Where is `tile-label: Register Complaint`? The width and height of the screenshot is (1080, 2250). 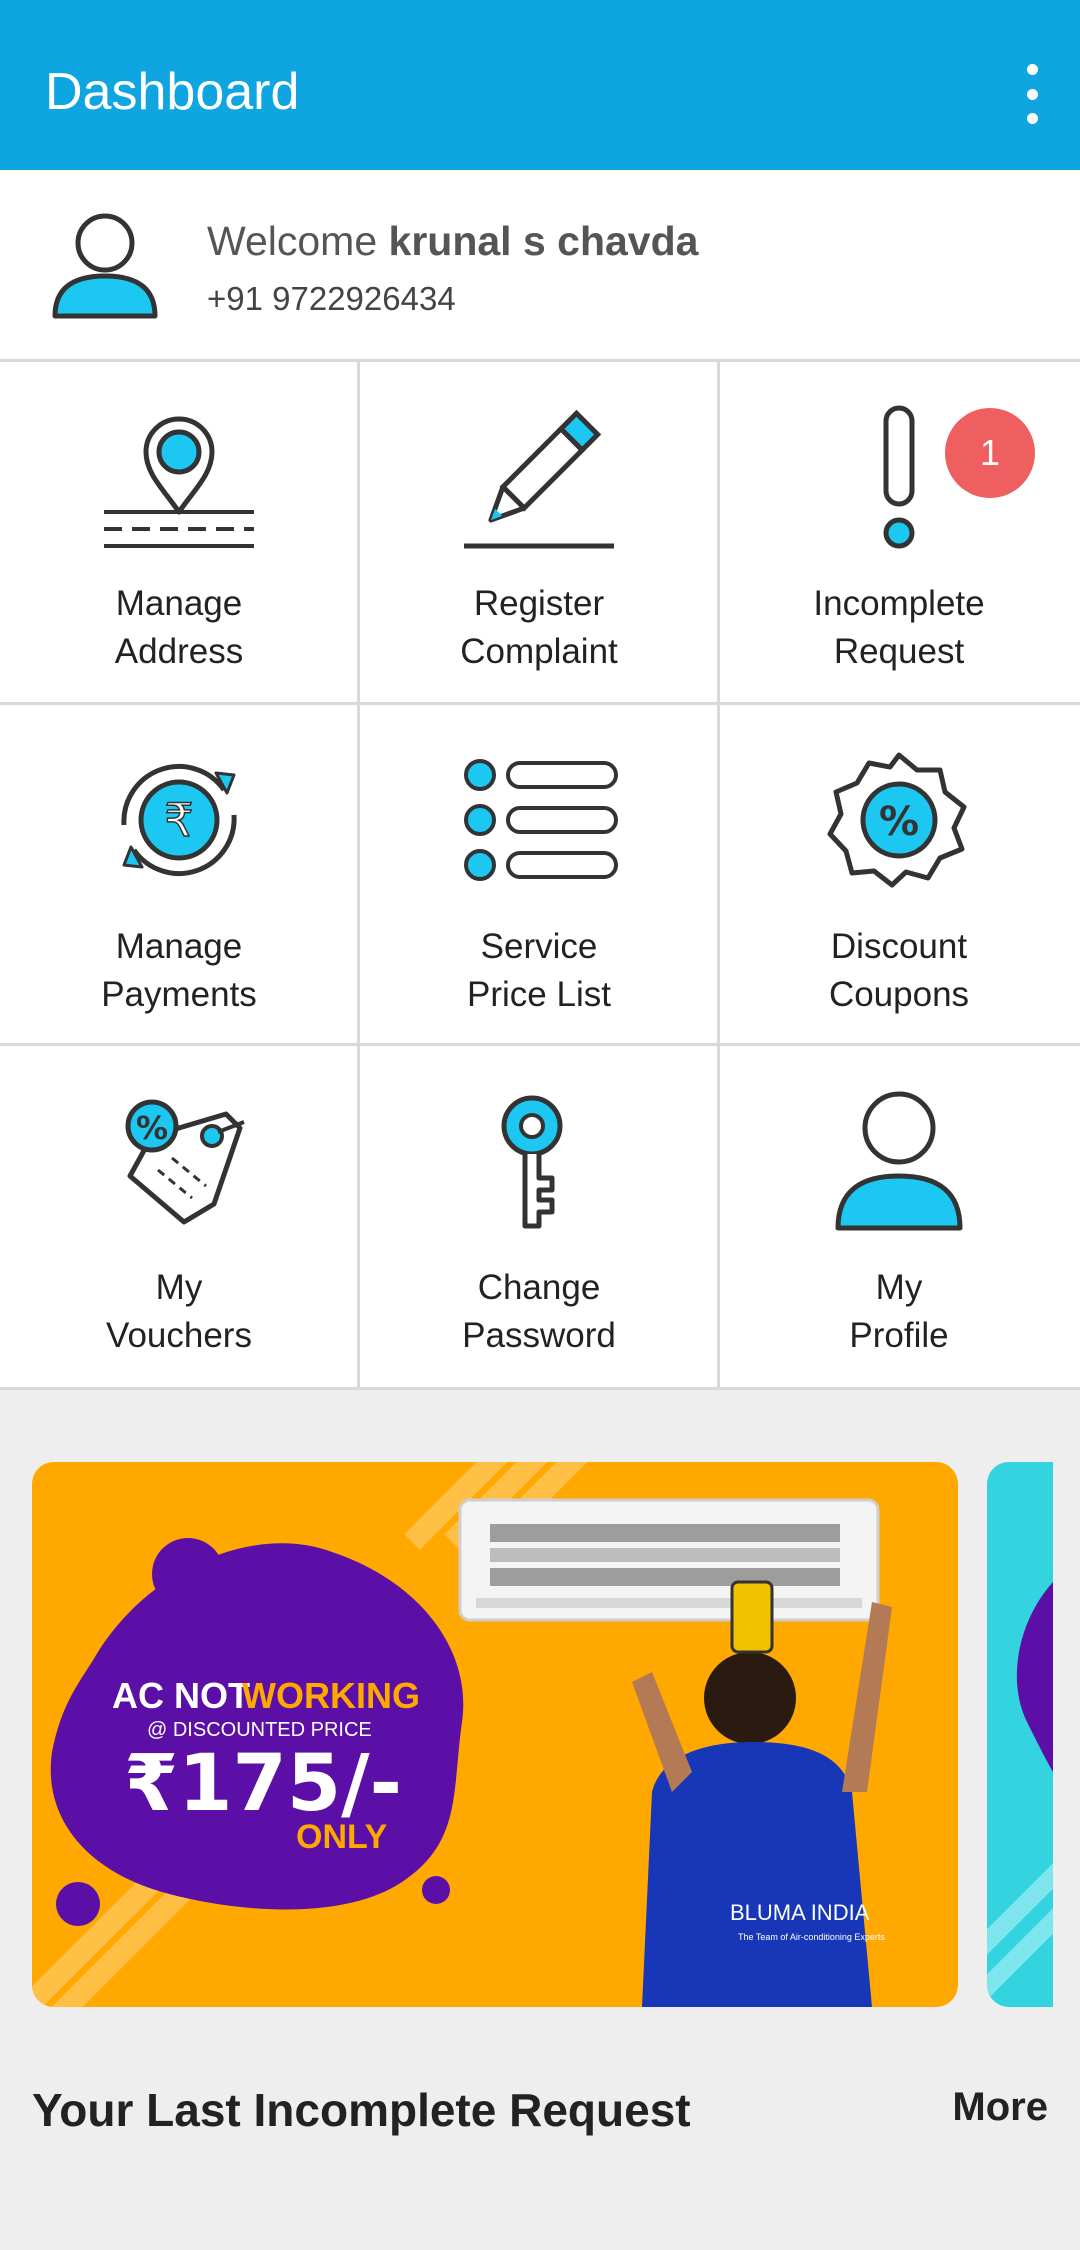
tile-label: Register Complaint is located at coordinates (539, 627).